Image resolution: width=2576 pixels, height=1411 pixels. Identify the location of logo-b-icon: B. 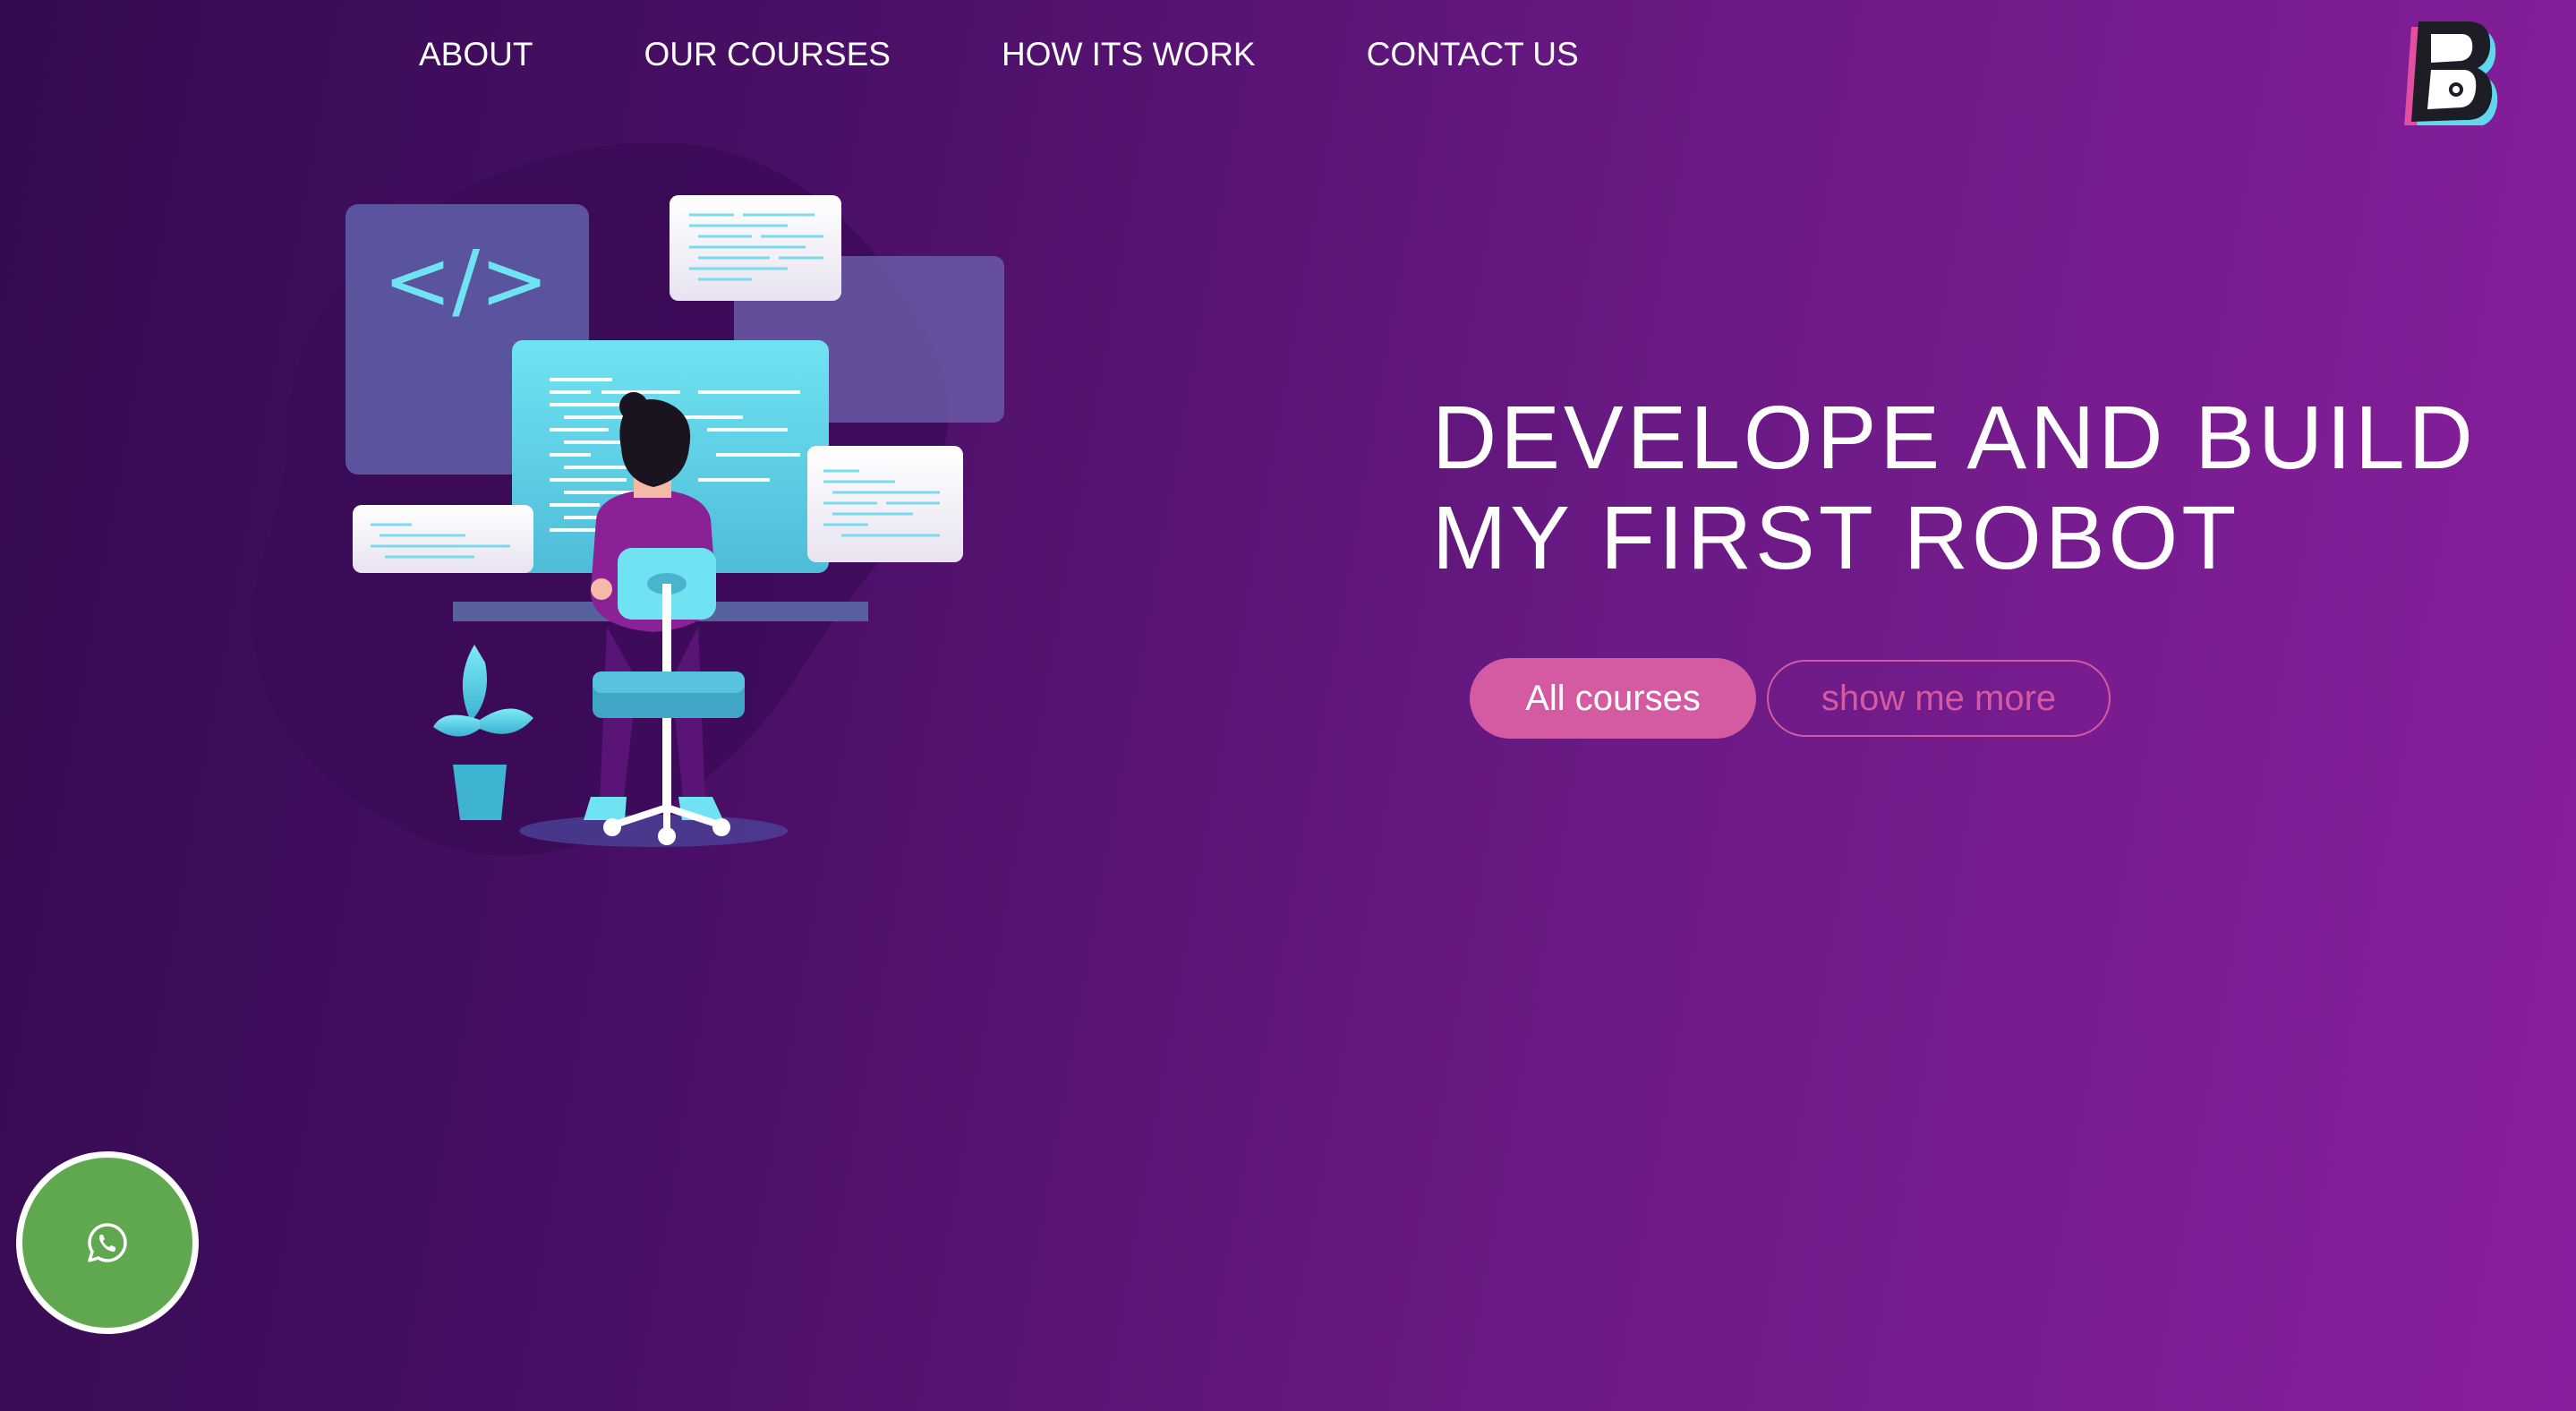
(2445, 70).